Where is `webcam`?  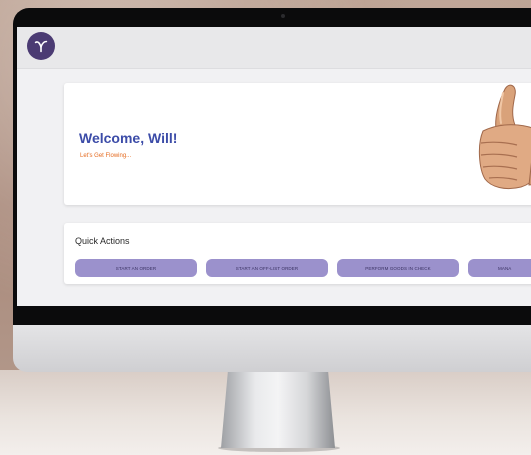 webcam is located at coordinates (283, 16).